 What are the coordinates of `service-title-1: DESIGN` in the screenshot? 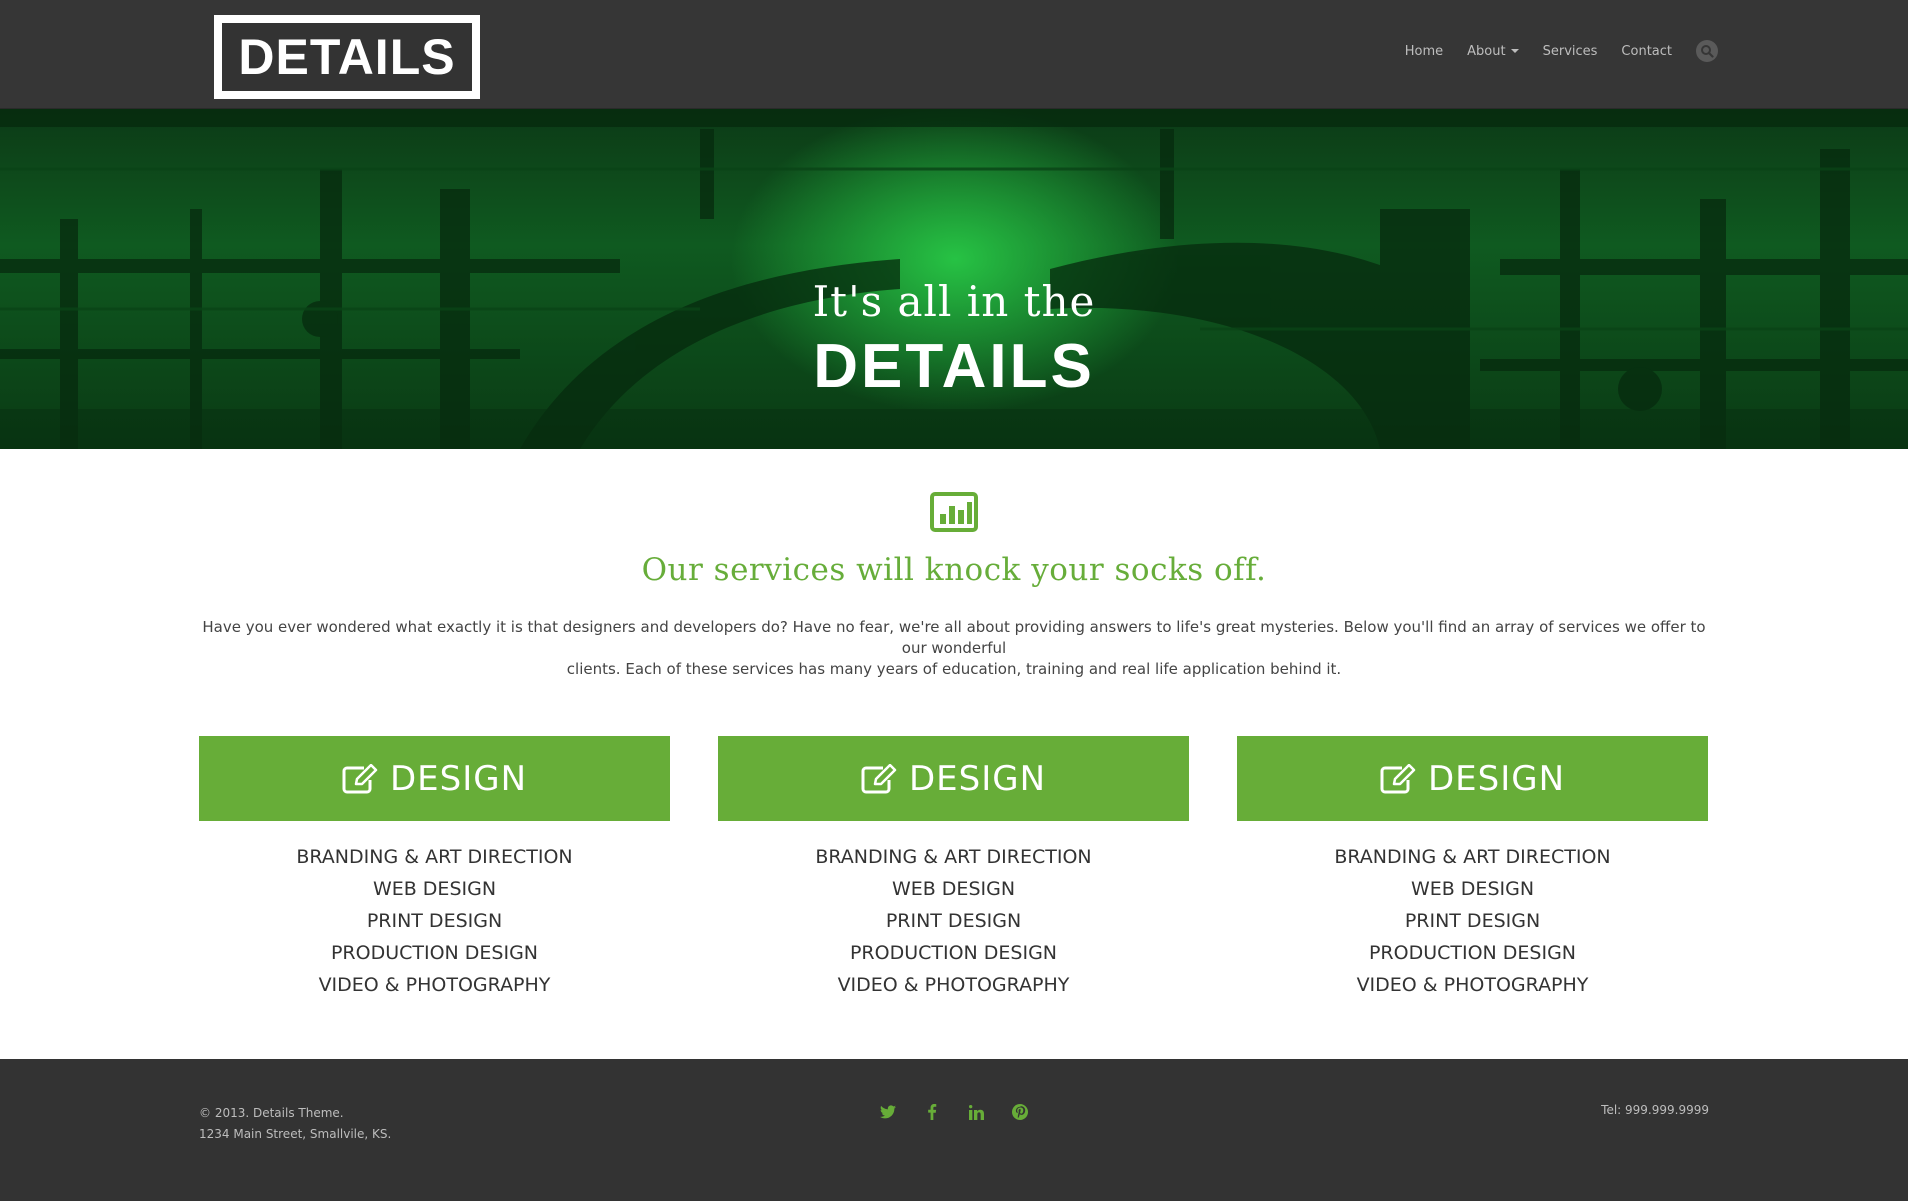 It's located at (458, 778).